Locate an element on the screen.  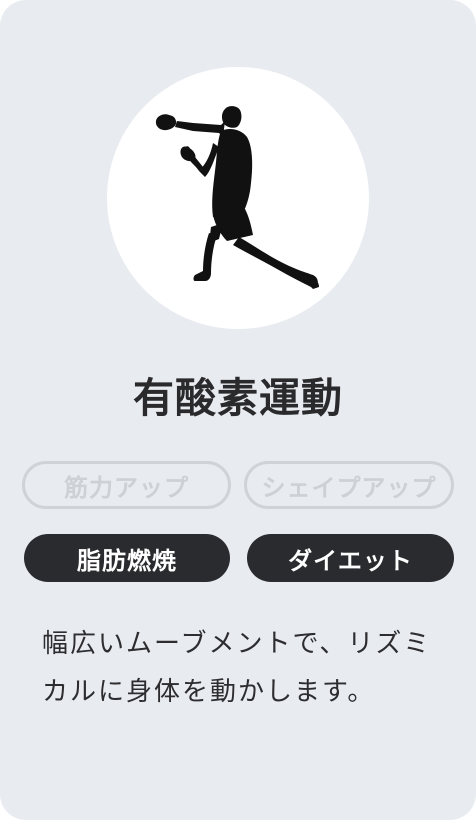
tag-diet: ダイエット is located at coordinates (350, 558).